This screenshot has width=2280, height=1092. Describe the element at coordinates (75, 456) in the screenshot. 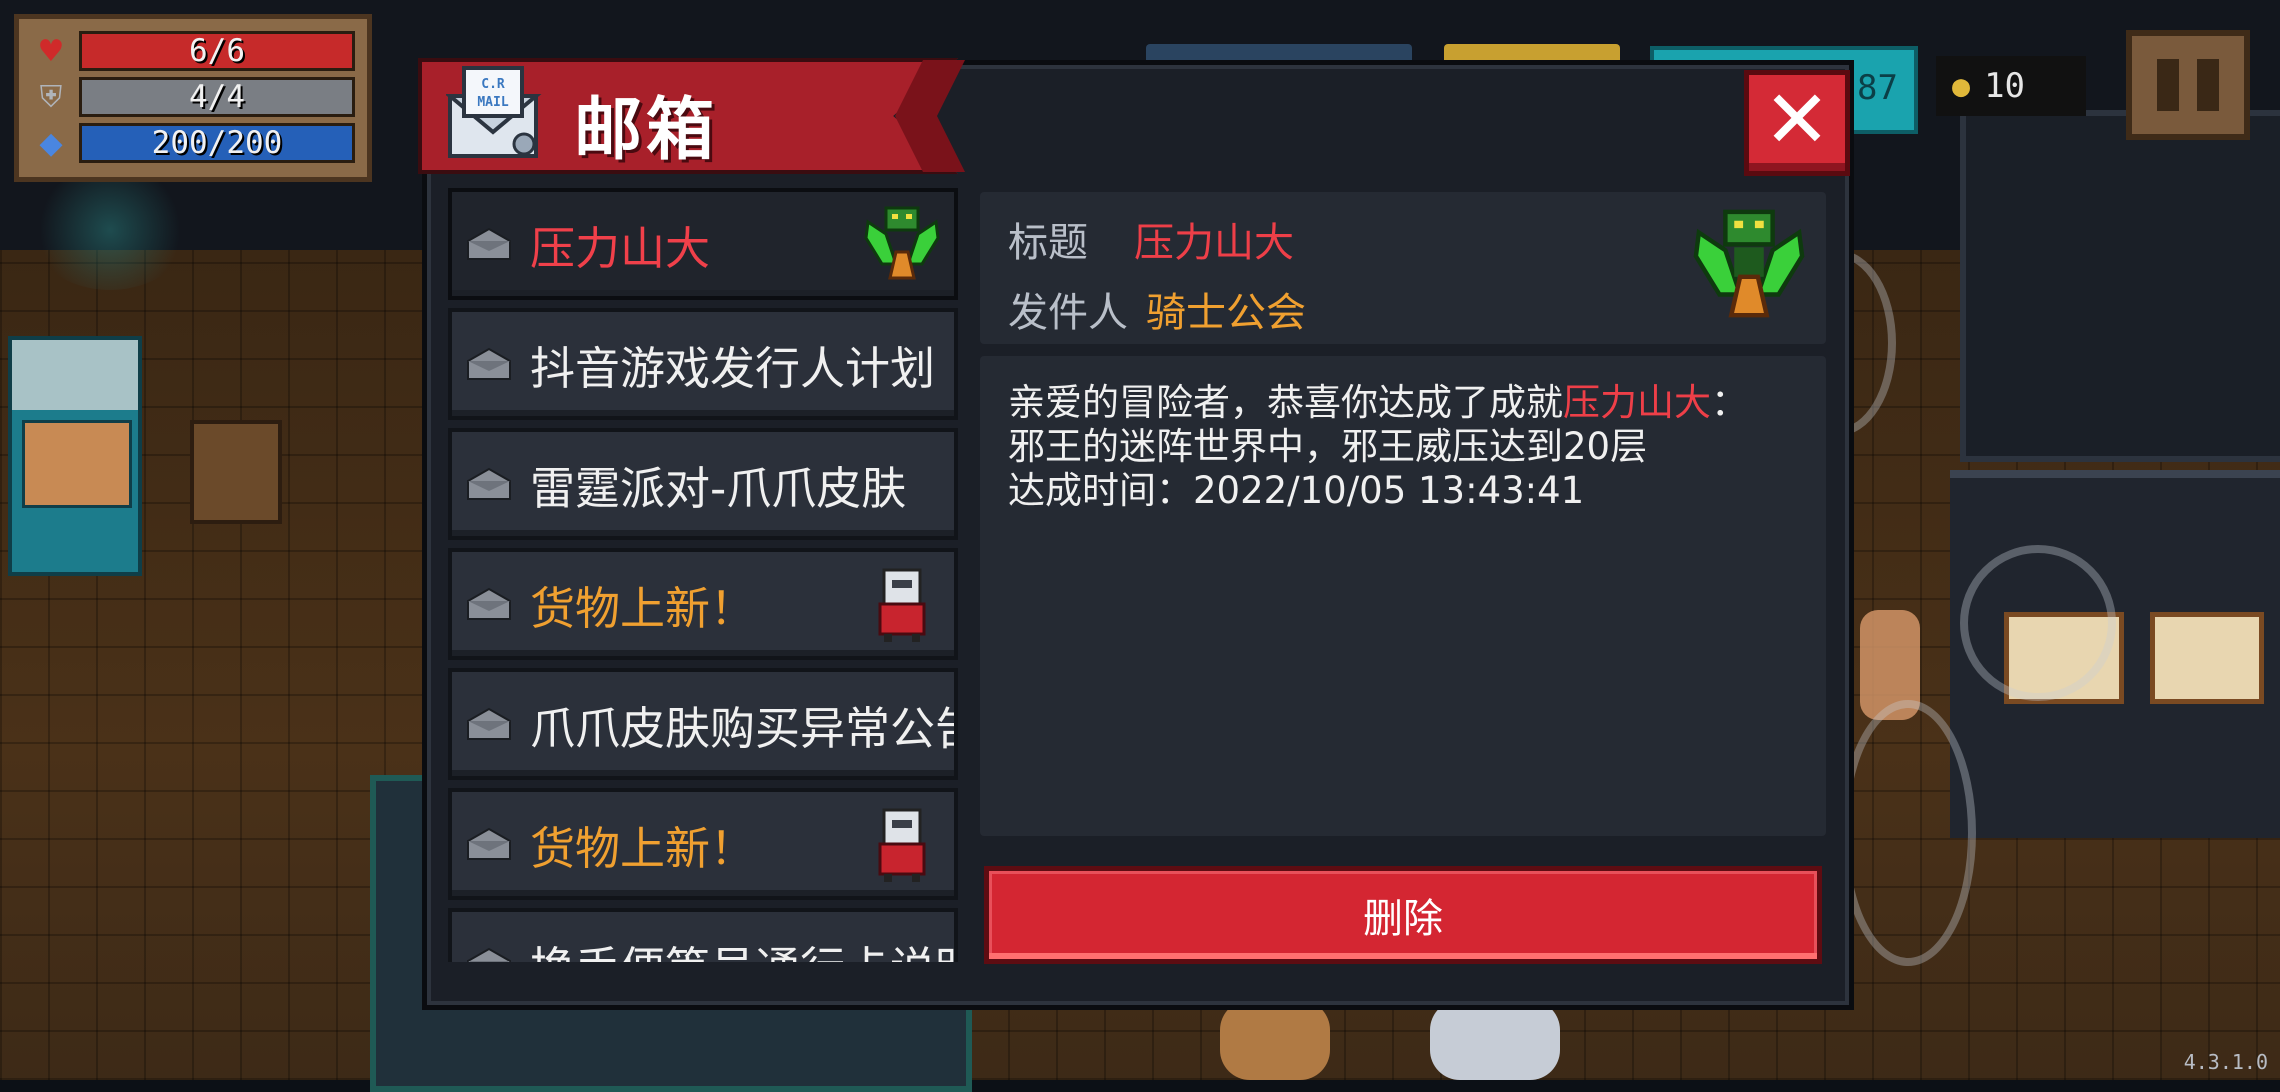

I see `vending-machine` at that location.